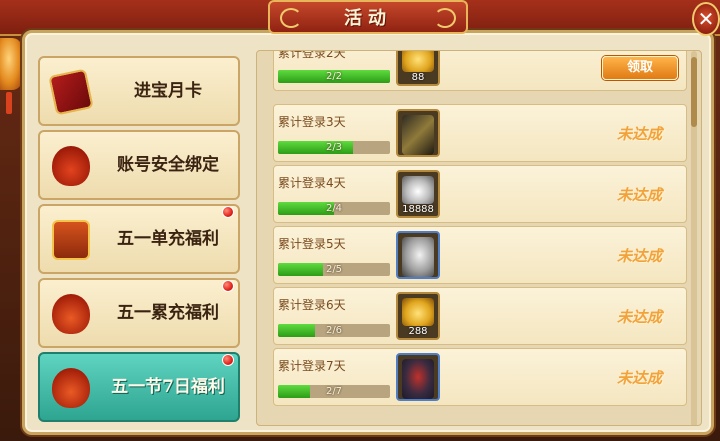 This screenshot has height=441, width=720. I want to click on reward-count: 288, so click(418, 331).